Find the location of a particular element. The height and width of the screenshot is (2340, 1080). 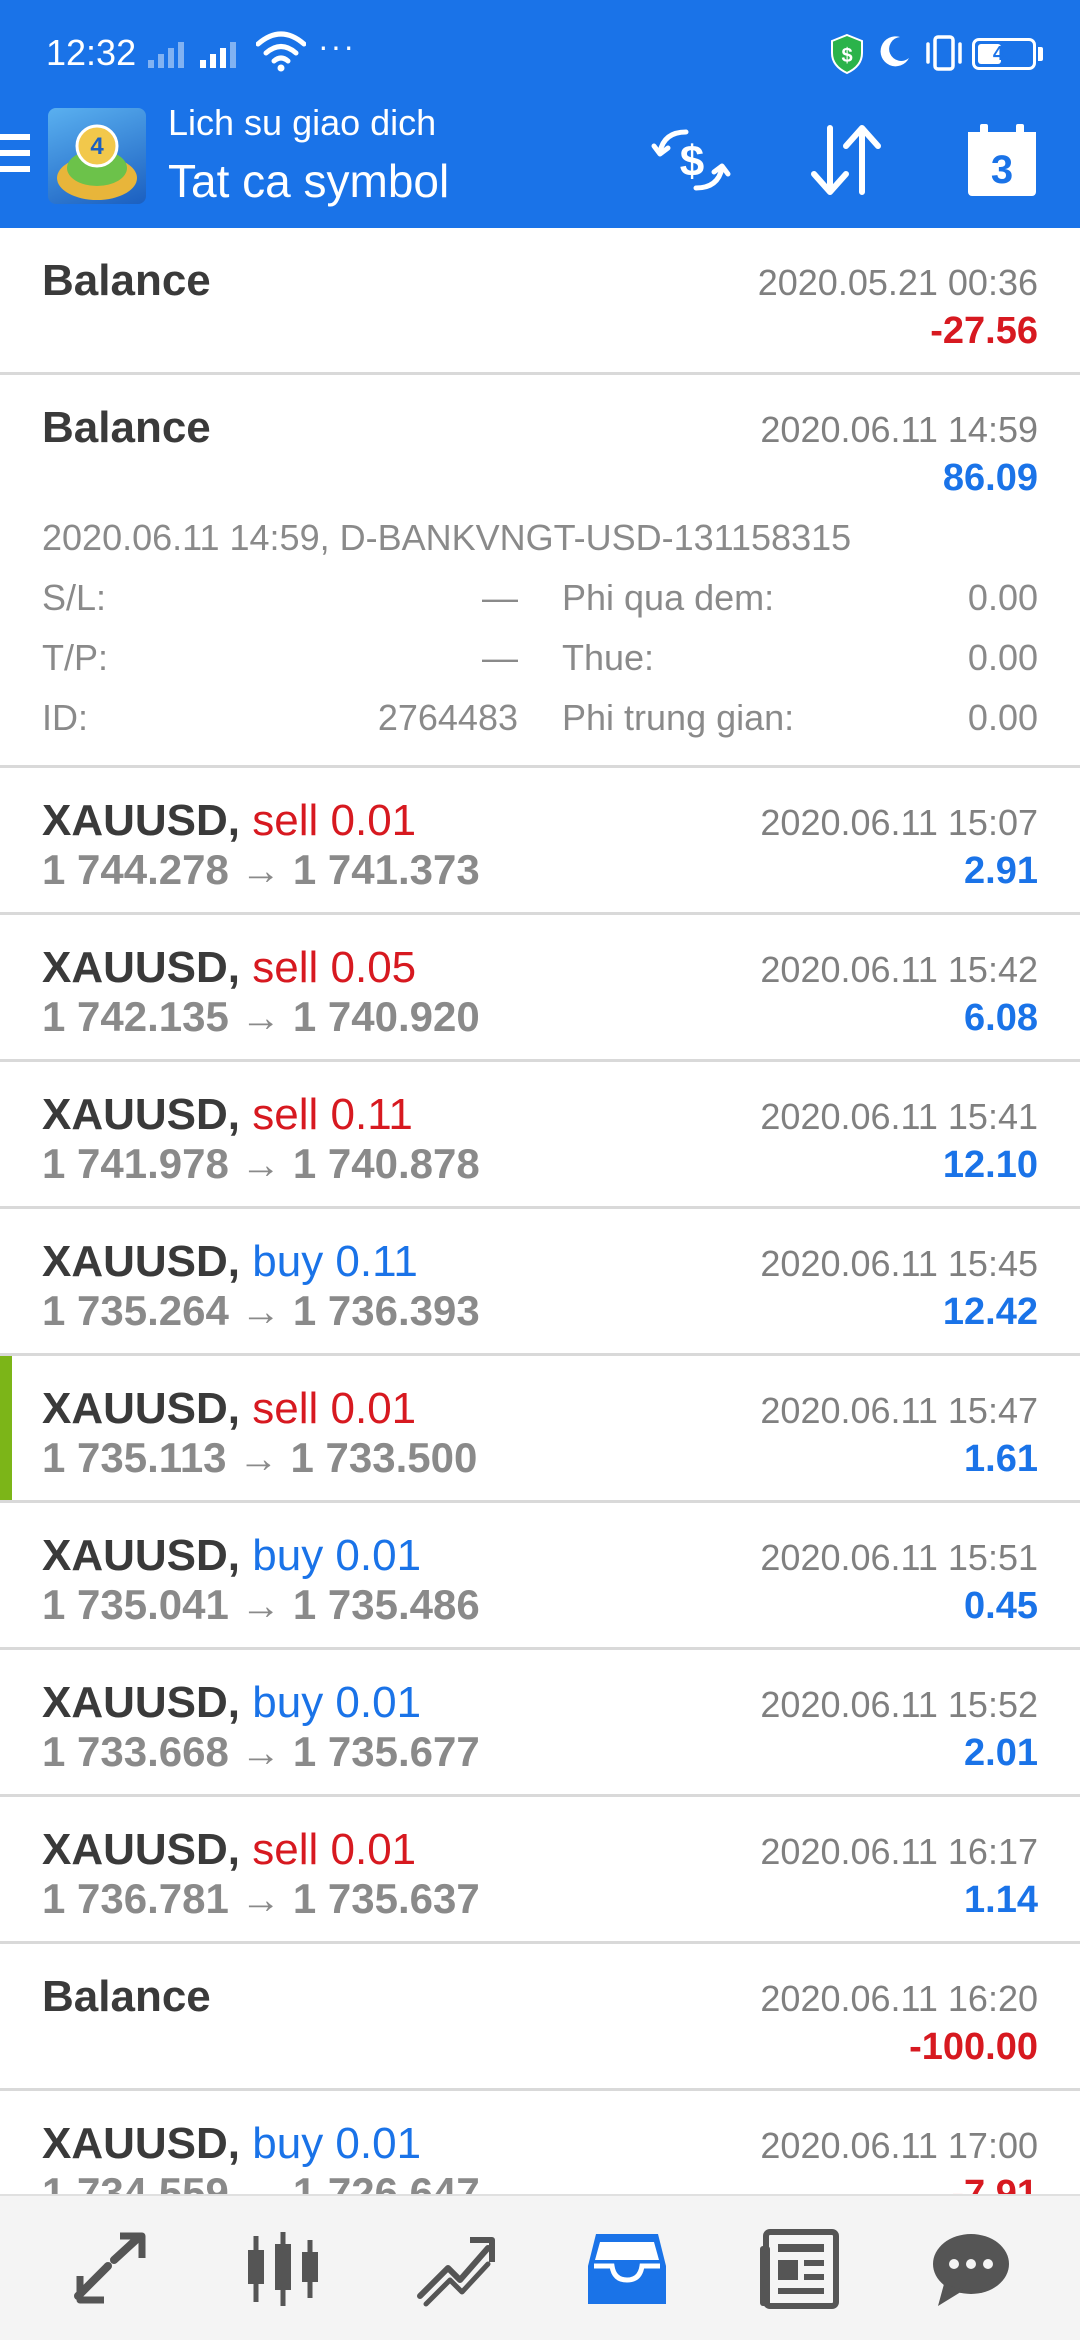

row-profit: 2.91 is located at coordinates (1001, 871).